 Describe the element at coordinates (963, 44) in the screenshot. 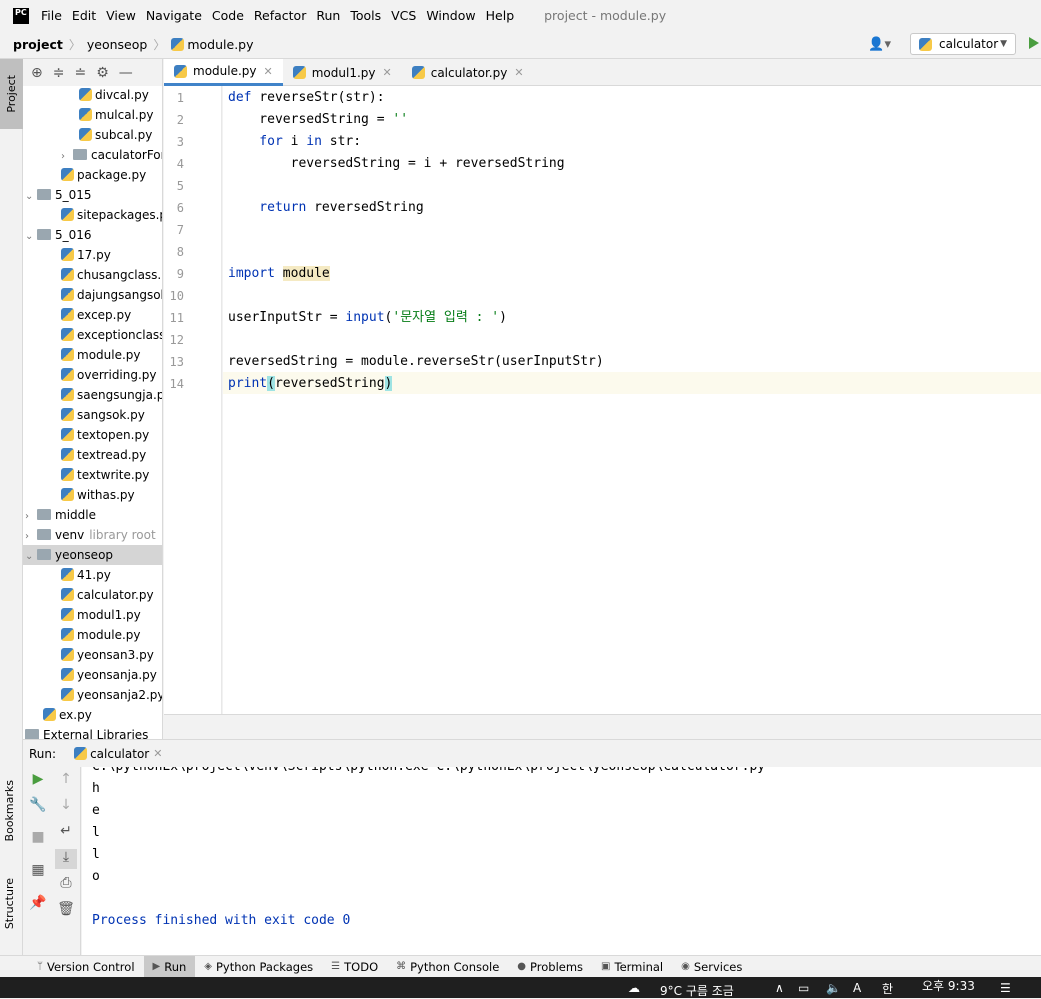

I see `run-configuration-select: calculator ▼` at that location.